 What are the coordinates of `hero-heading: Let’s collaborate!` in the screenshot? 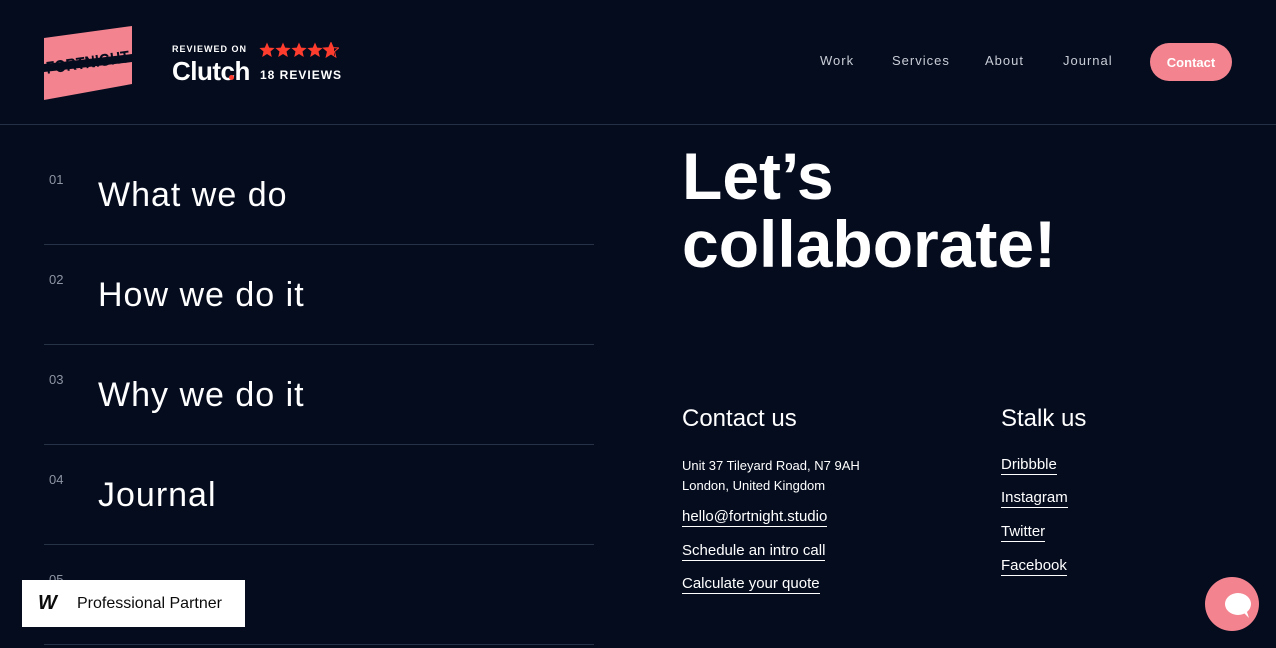 It's located at (869, 210).